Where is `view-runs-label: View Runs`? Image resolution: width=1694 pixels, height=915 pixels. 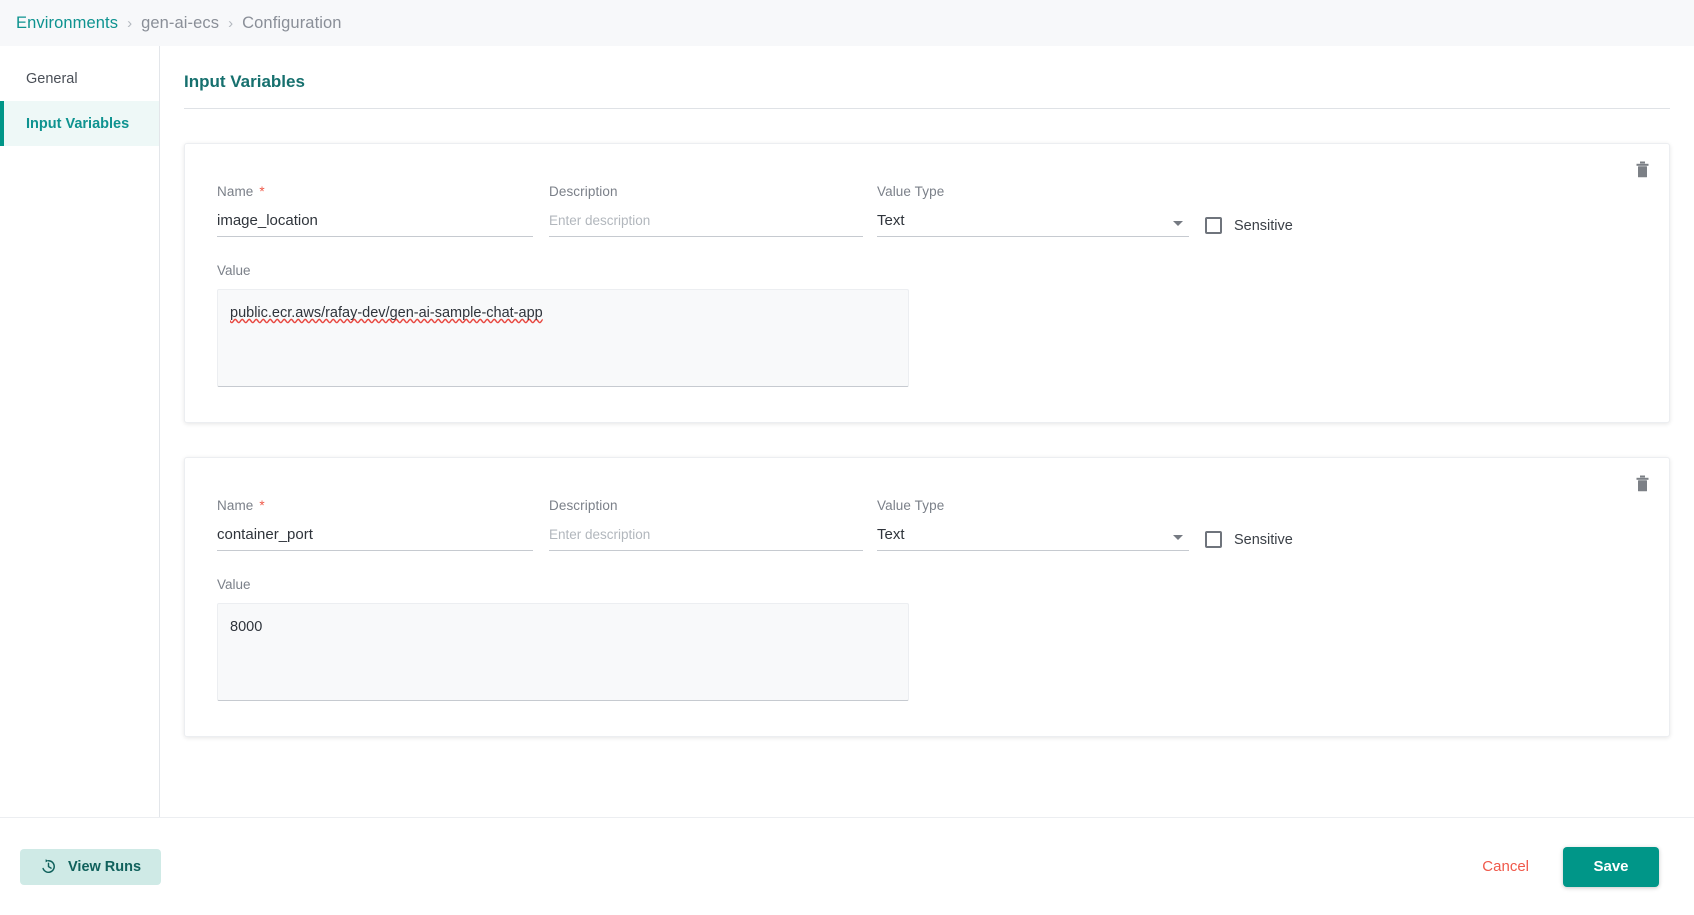
view-runs-label: View Runs is located at coordinates (105, 866).